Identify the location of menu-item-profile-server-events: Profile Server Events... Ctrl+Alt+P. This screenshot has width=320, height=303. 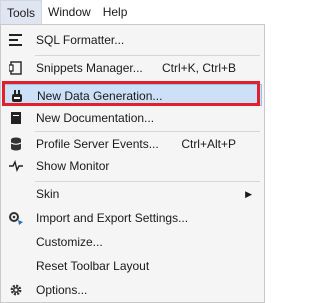
(132, 144).